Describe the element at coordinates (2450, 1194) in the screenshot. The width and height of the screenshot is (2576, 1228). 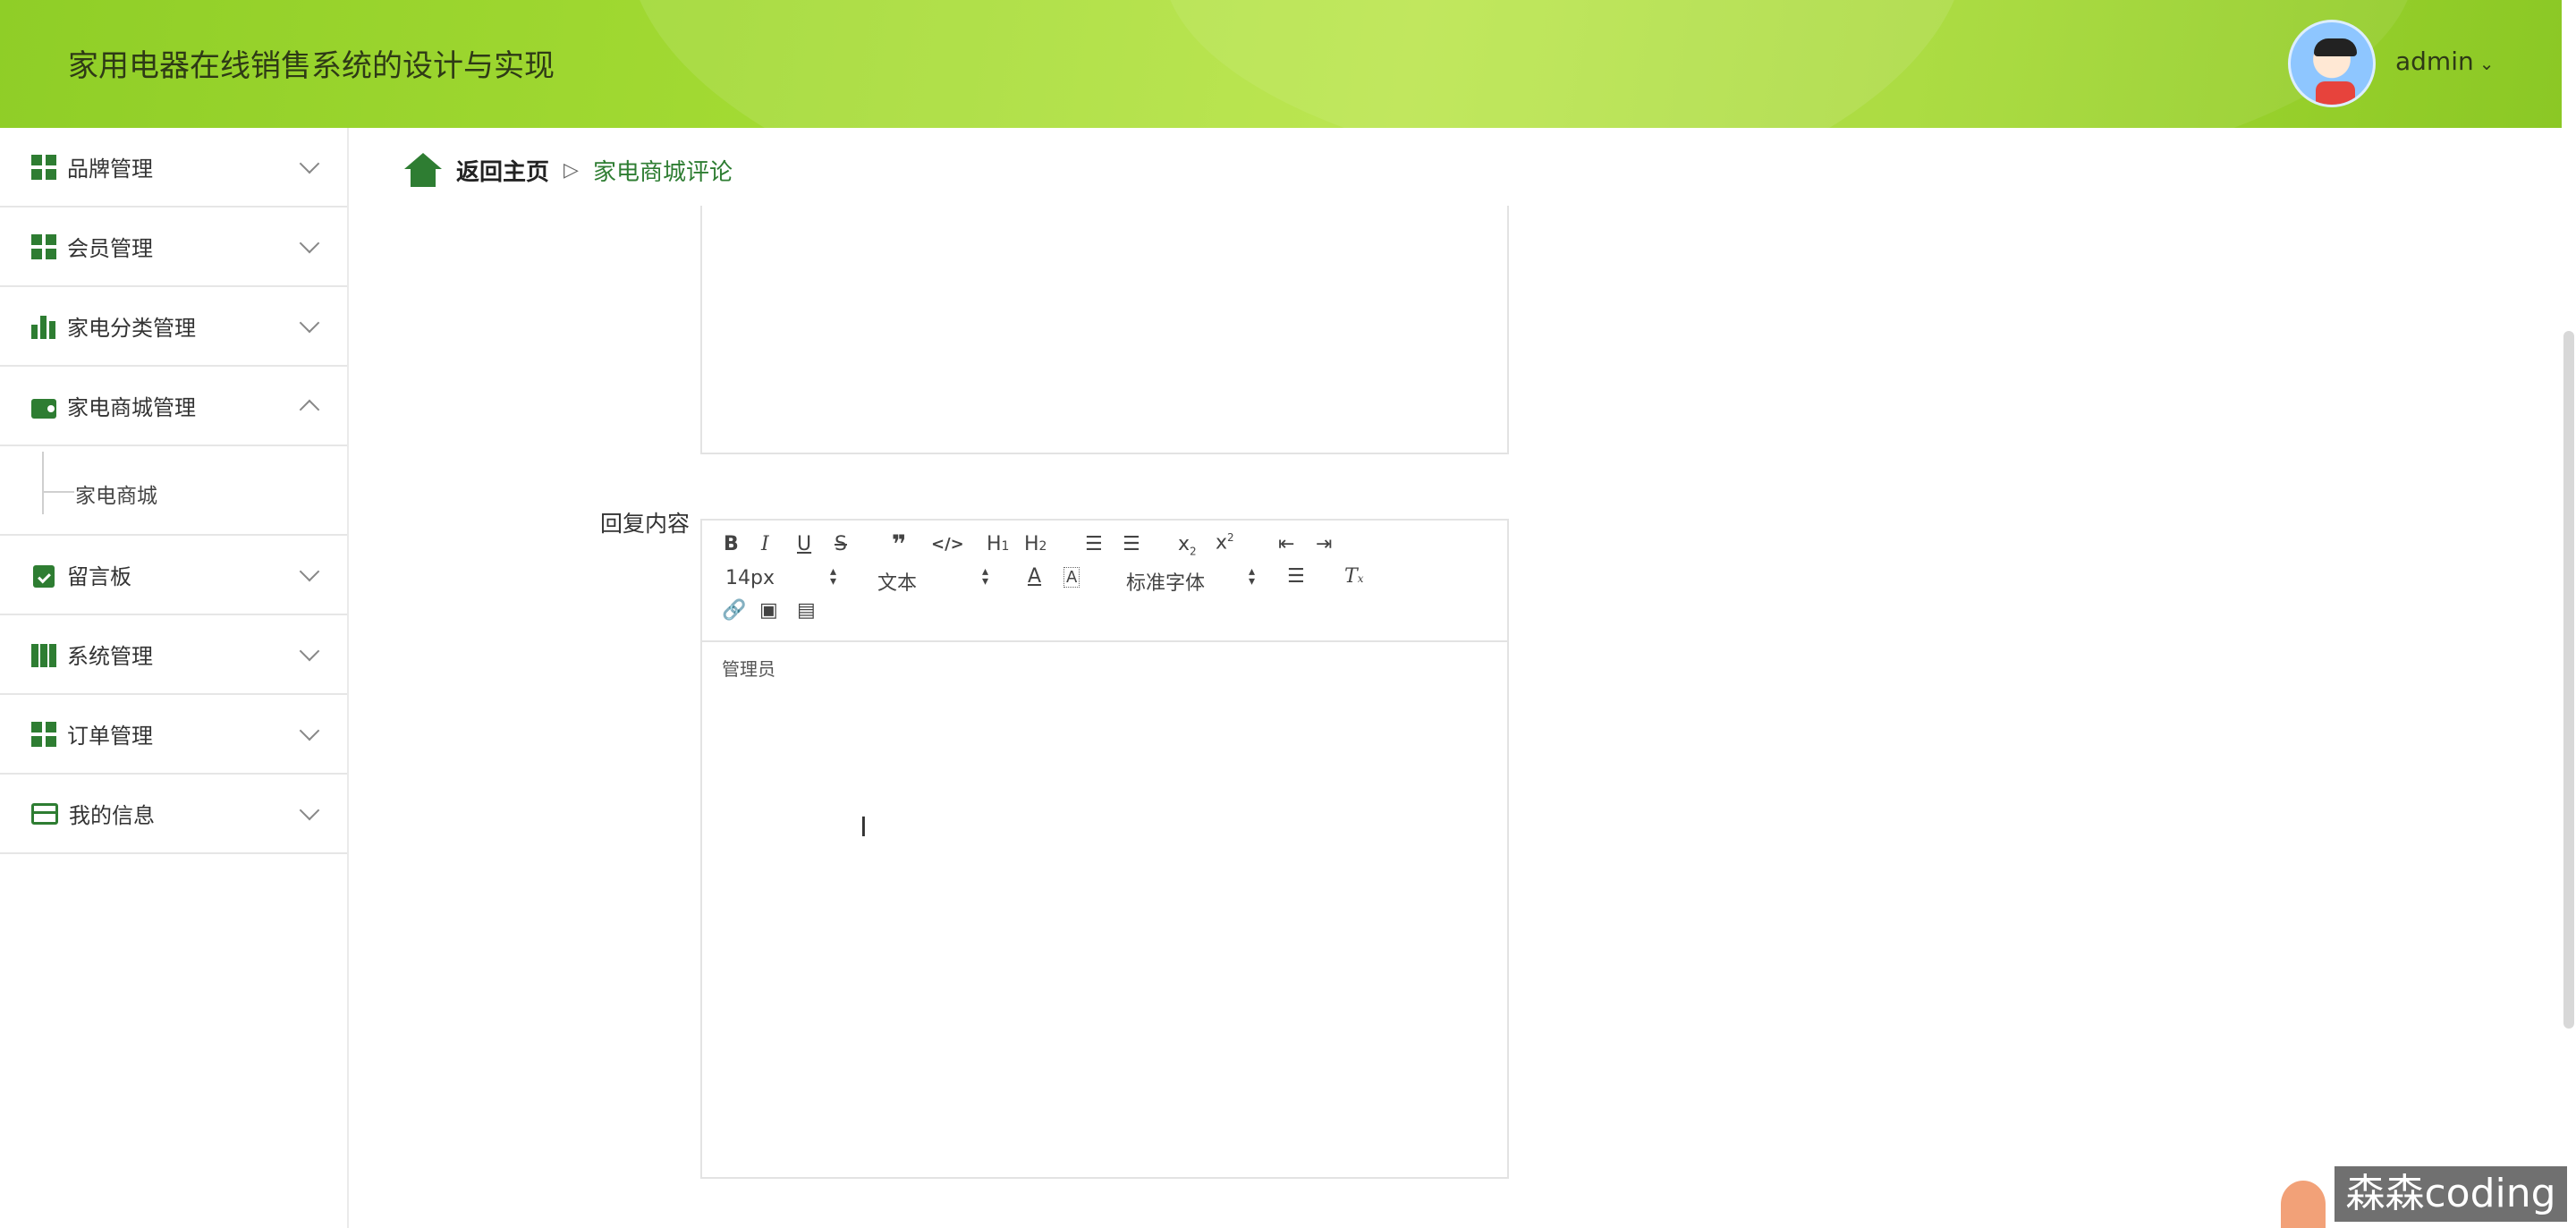
I see `watermark: 森森coding` at that location.